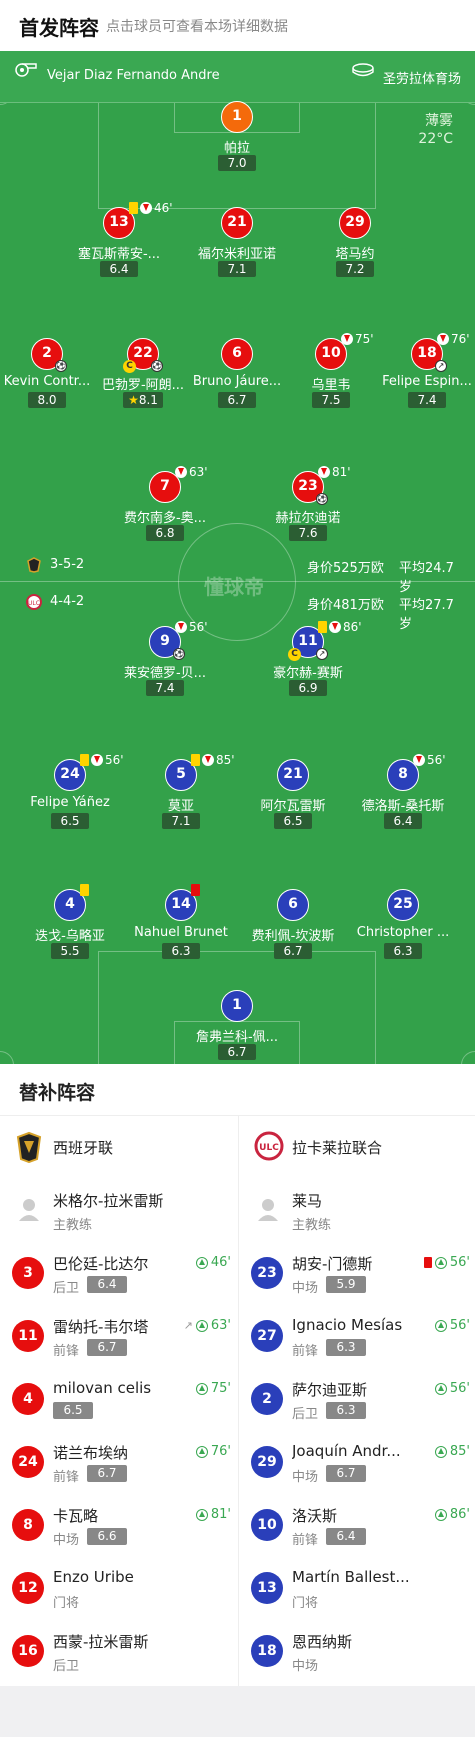 The image size is (475, 1737). I want to click on player-name: Felipe Yáñez, so click(70, 802).